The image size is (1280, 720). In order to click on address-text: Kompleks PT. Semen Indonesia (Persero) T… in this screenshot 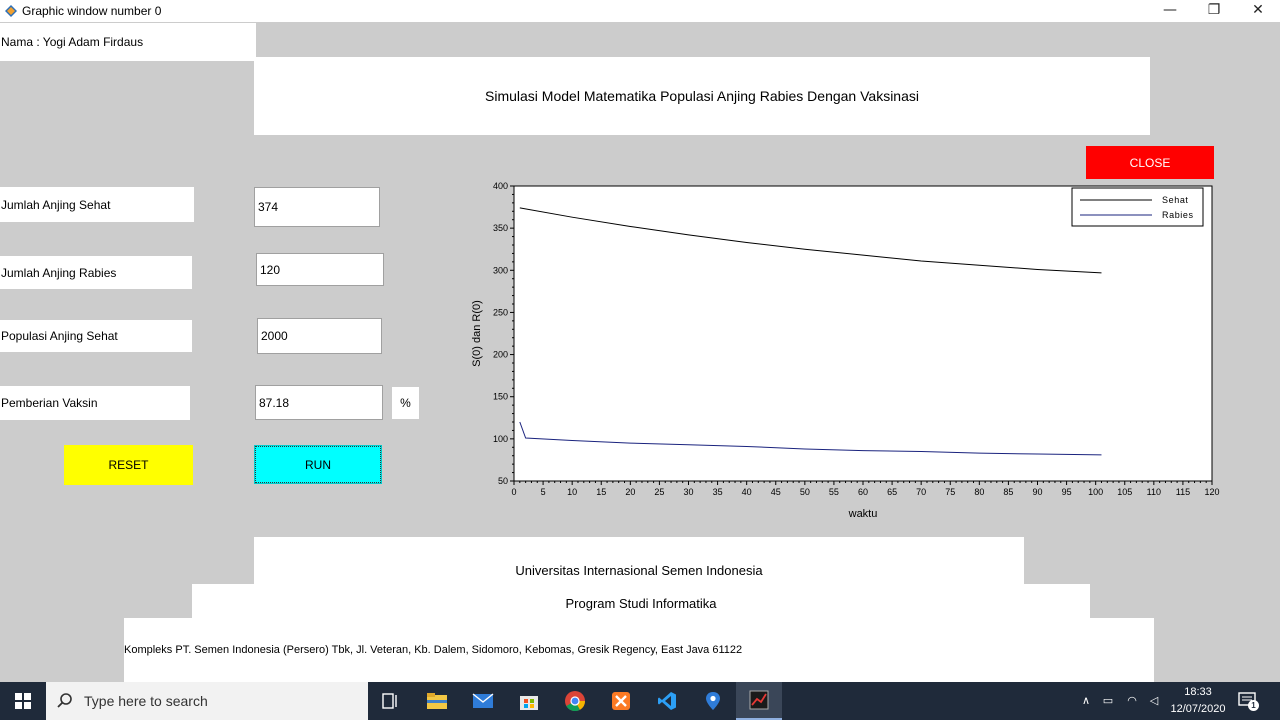, I will do `click(433, 650)`.